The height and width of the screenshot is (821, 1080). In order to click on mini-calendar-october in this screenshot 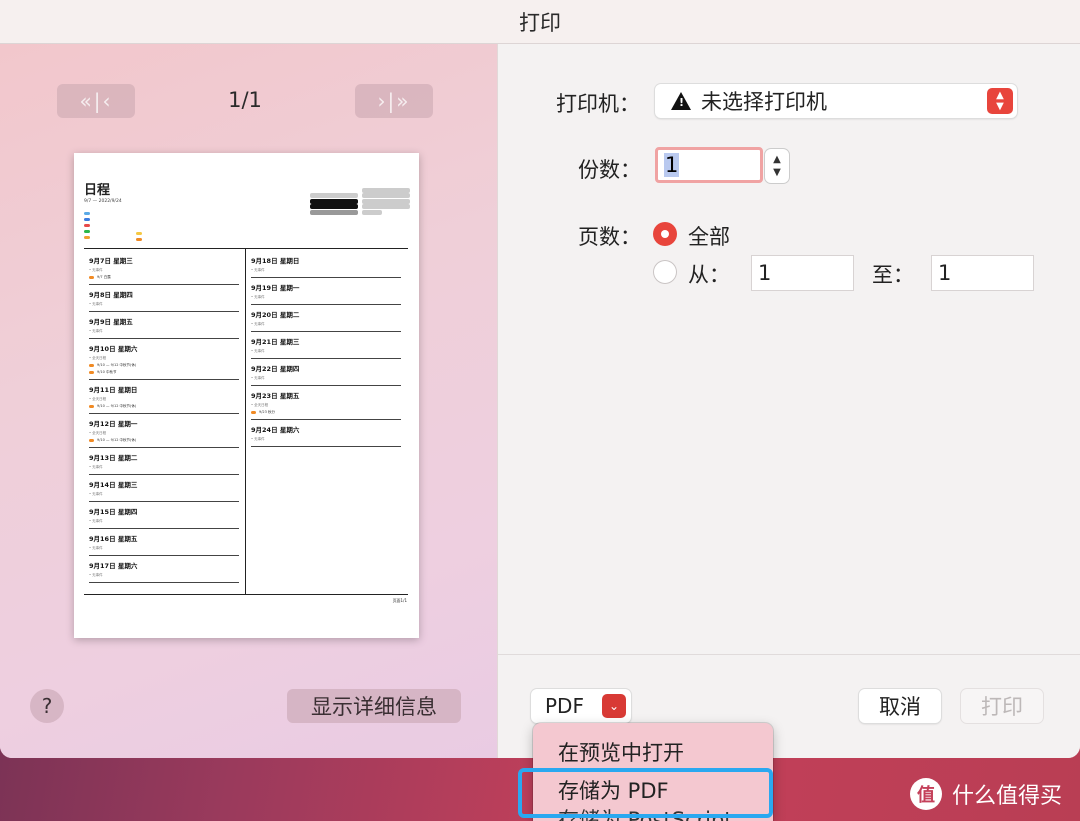, I will do `click(386, 196)`.